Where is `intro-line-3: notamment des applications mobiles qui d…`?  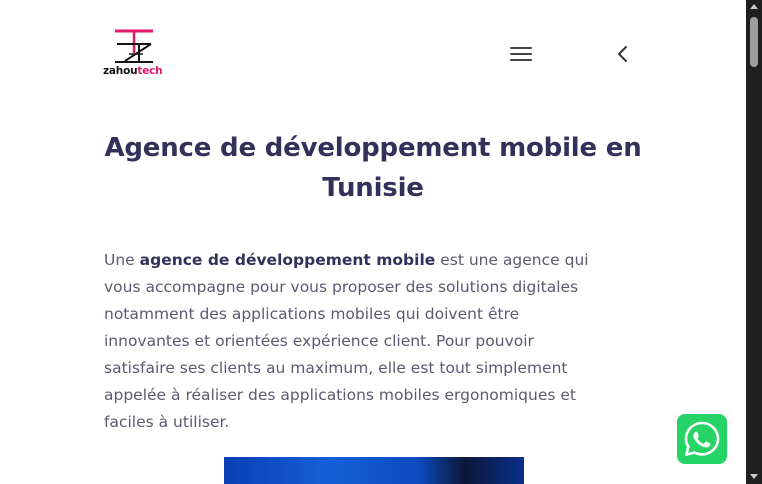 intro-line-3: notamment des applications mobiles qui d… is located at coordinates (312, 314).